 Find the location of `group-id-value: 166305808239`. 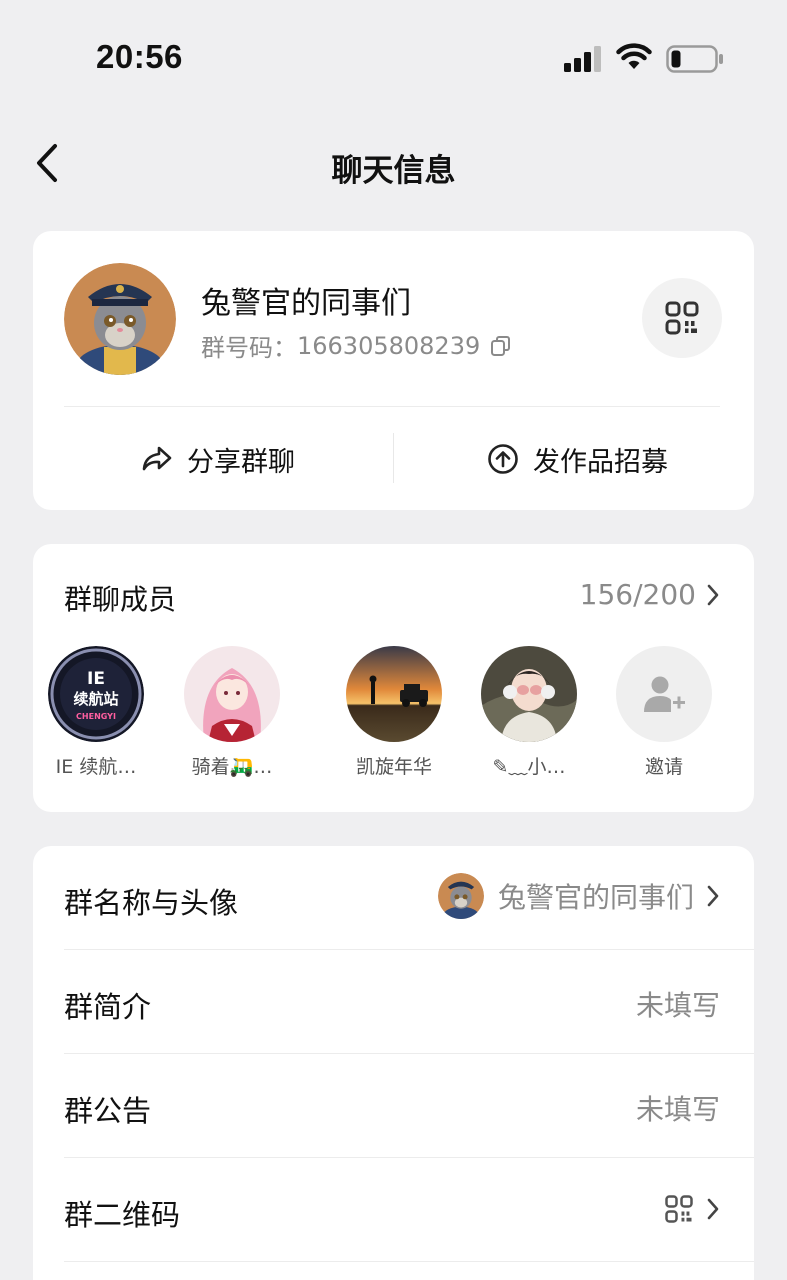

group-id-value: 166305808239 is located at coordinates (389, 345).